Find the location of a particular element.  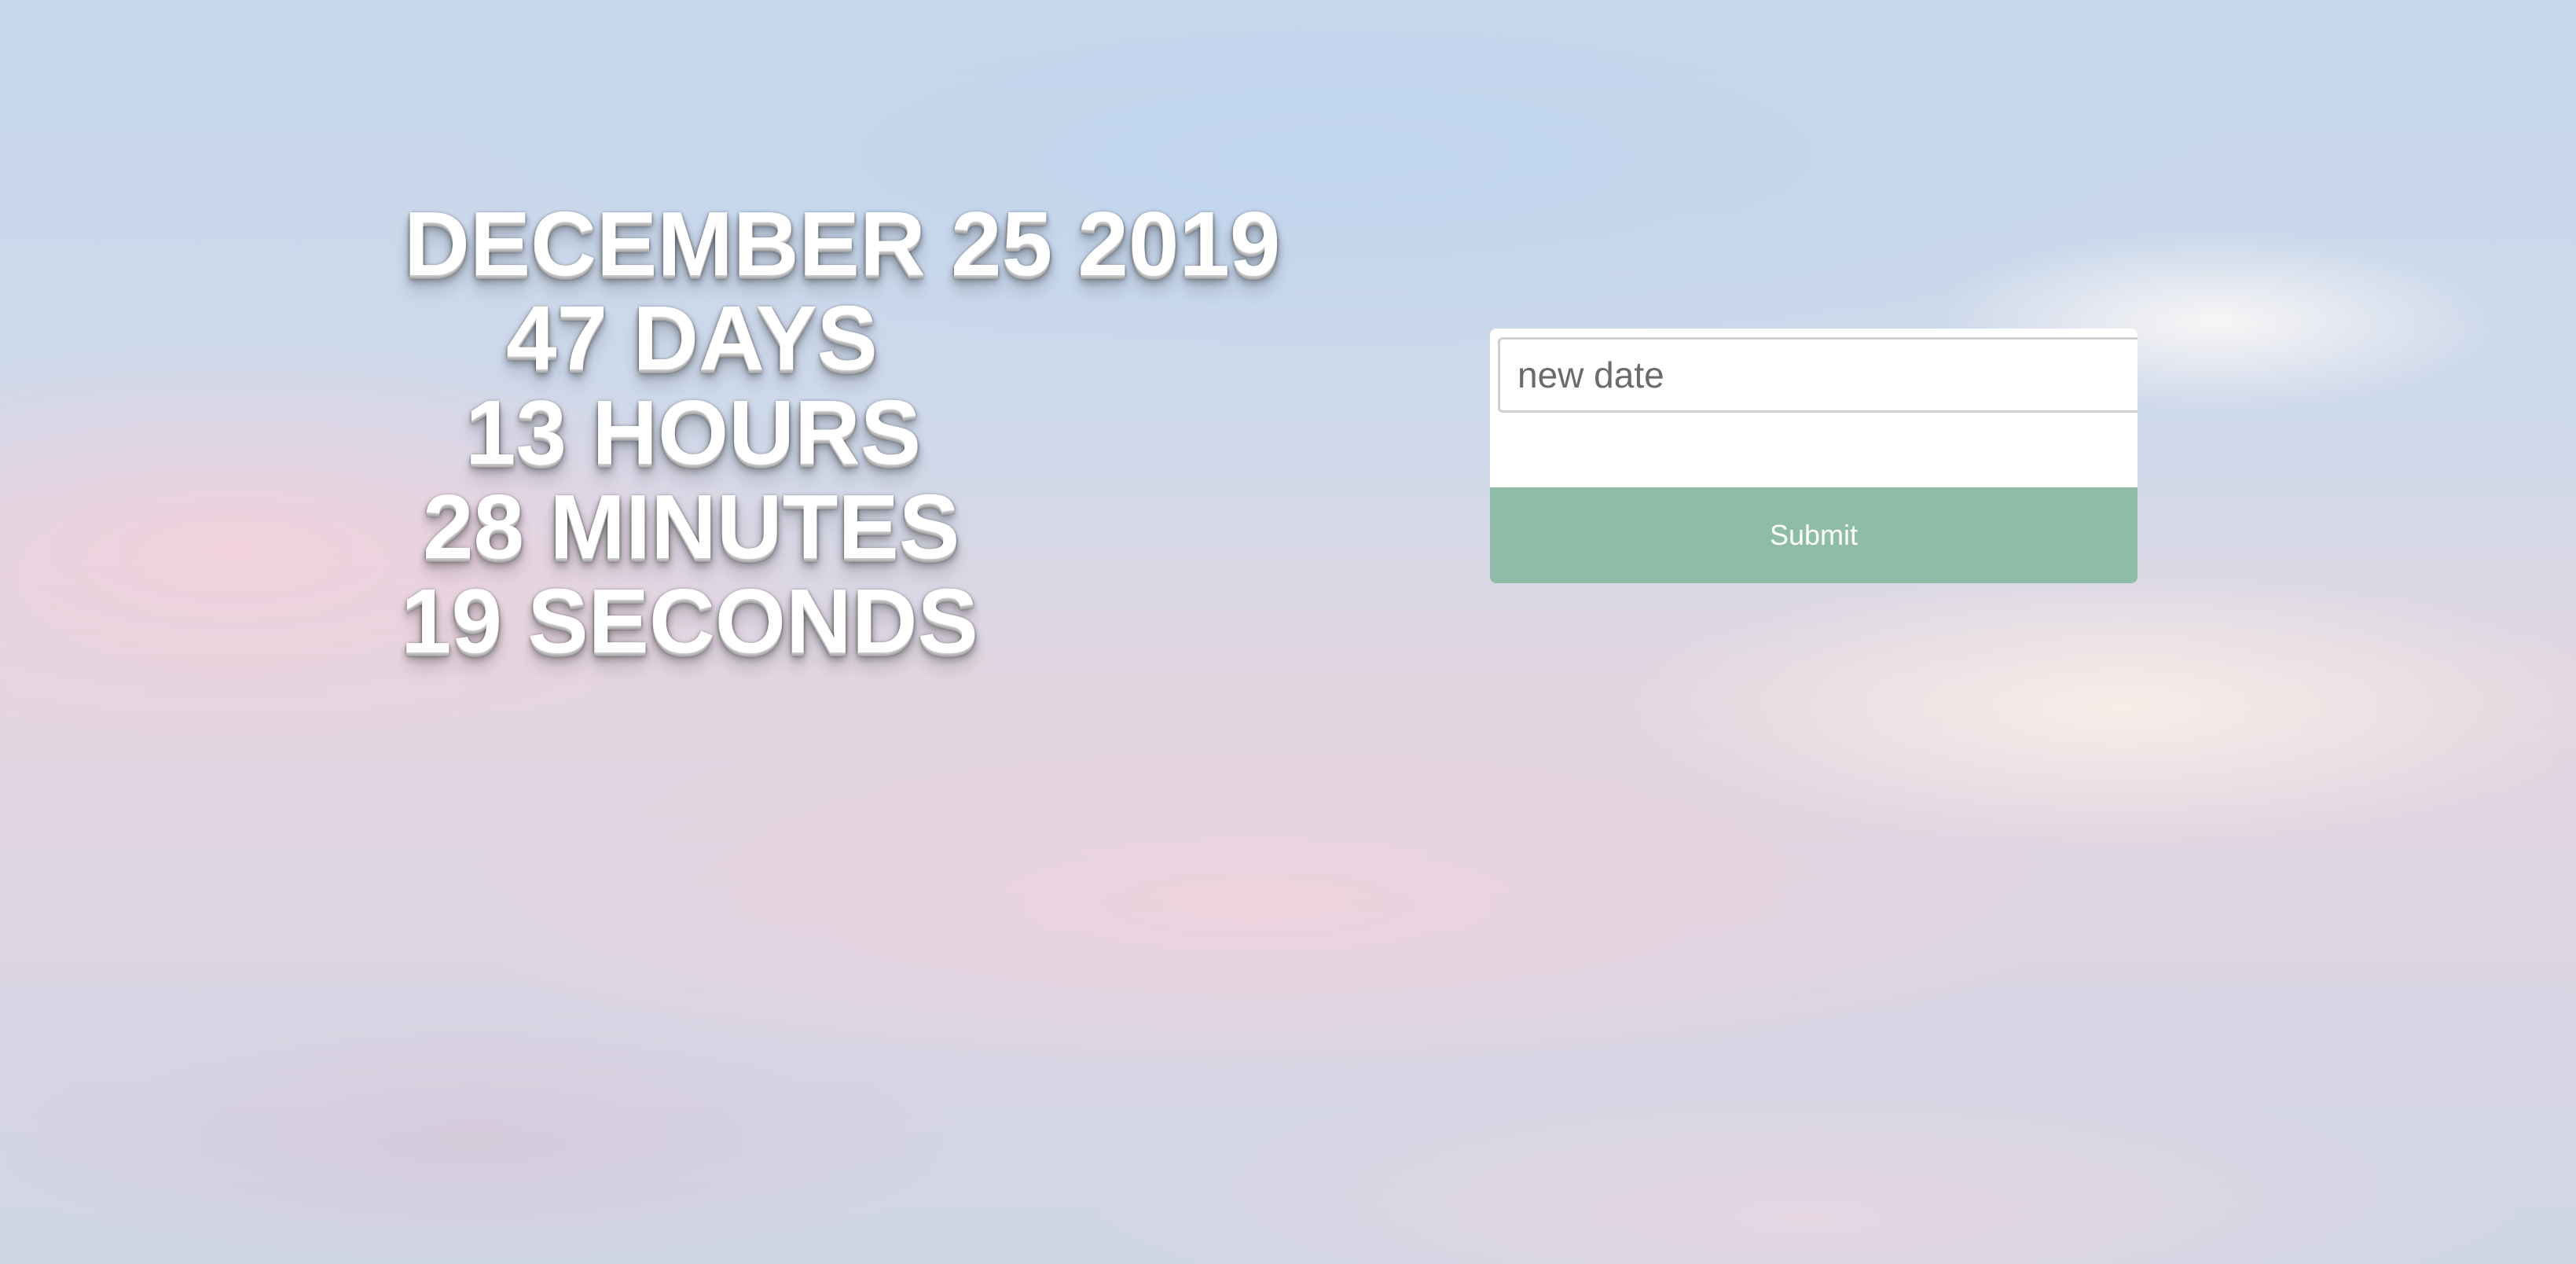

countdown-minutes: 28 MINUTES is located at coordinates (691, 527).